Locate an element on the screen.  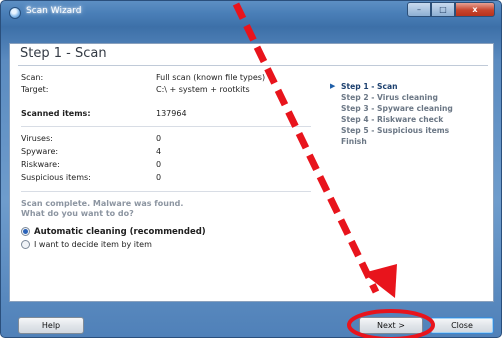
next-button-label: Next > is located at coordinates (391, 325).